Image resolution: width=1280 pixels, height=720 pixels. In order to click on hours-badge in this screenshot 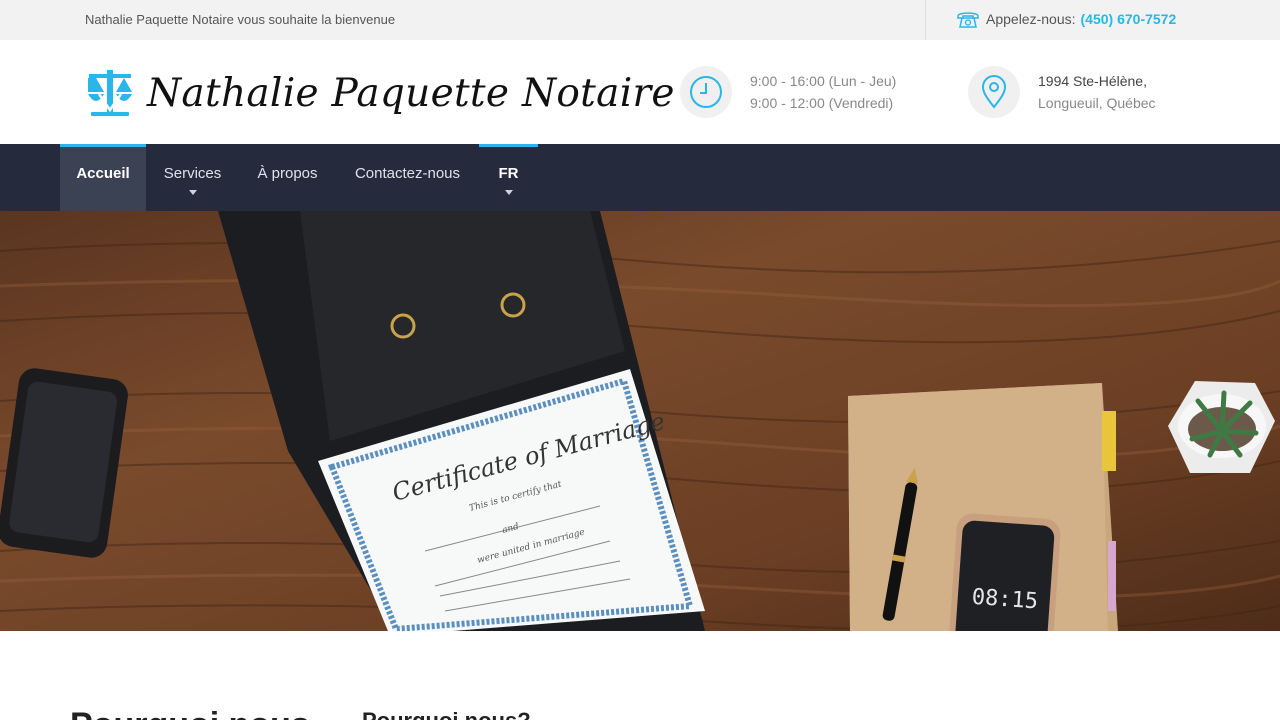, I will do `click(706, 92)`.